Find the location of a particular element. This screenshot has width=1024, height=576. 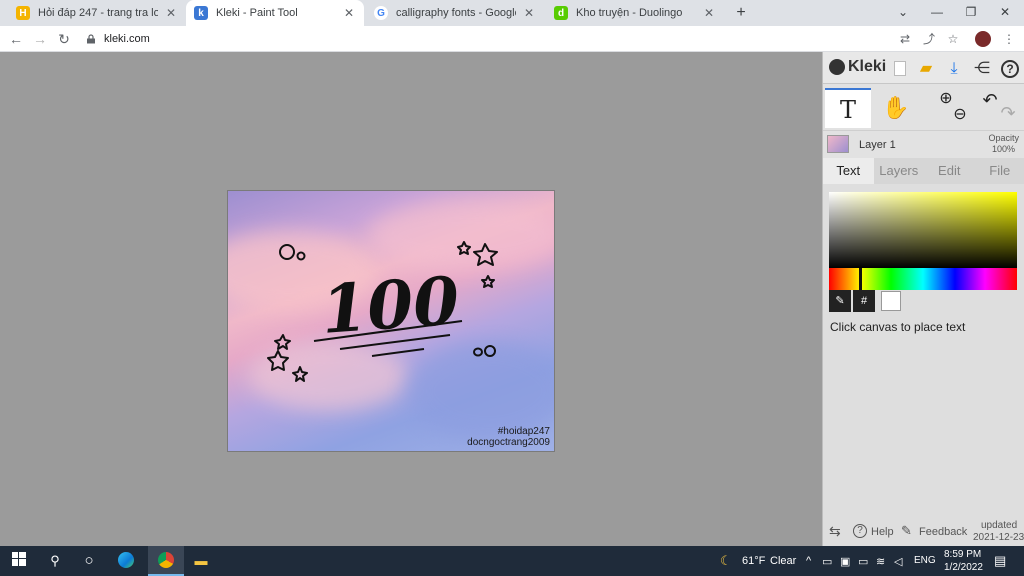

tab-search-chevron-icon: ⌄ is located at coordinates (903, 12).